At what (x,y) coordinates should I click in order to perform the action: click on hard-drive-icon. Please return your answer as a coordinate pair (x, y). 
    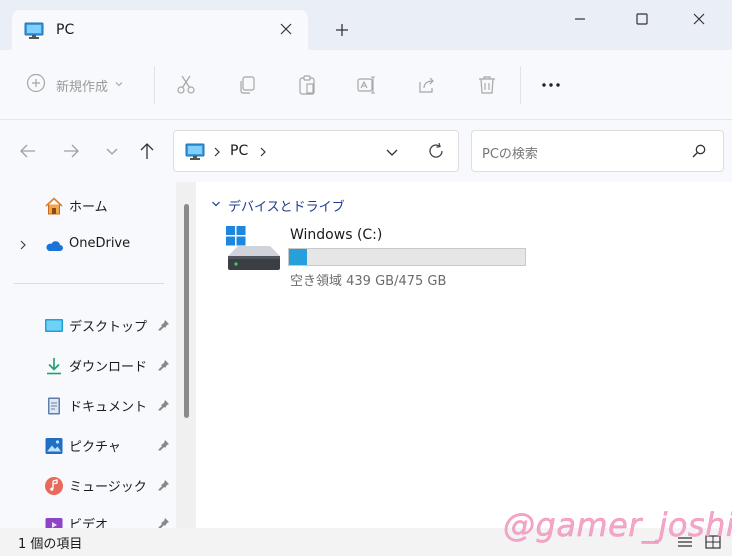
    Looking at the image, I should click on (254, 251).